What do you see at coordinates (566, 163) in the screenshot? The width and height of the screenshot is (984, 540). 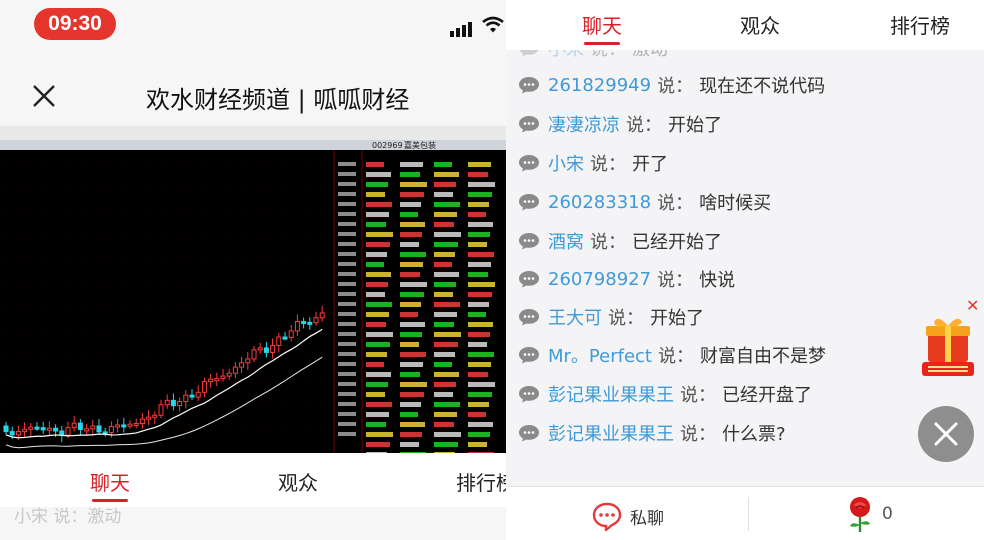 I see `message-username: 小宋` at bounding box center [566, 163].